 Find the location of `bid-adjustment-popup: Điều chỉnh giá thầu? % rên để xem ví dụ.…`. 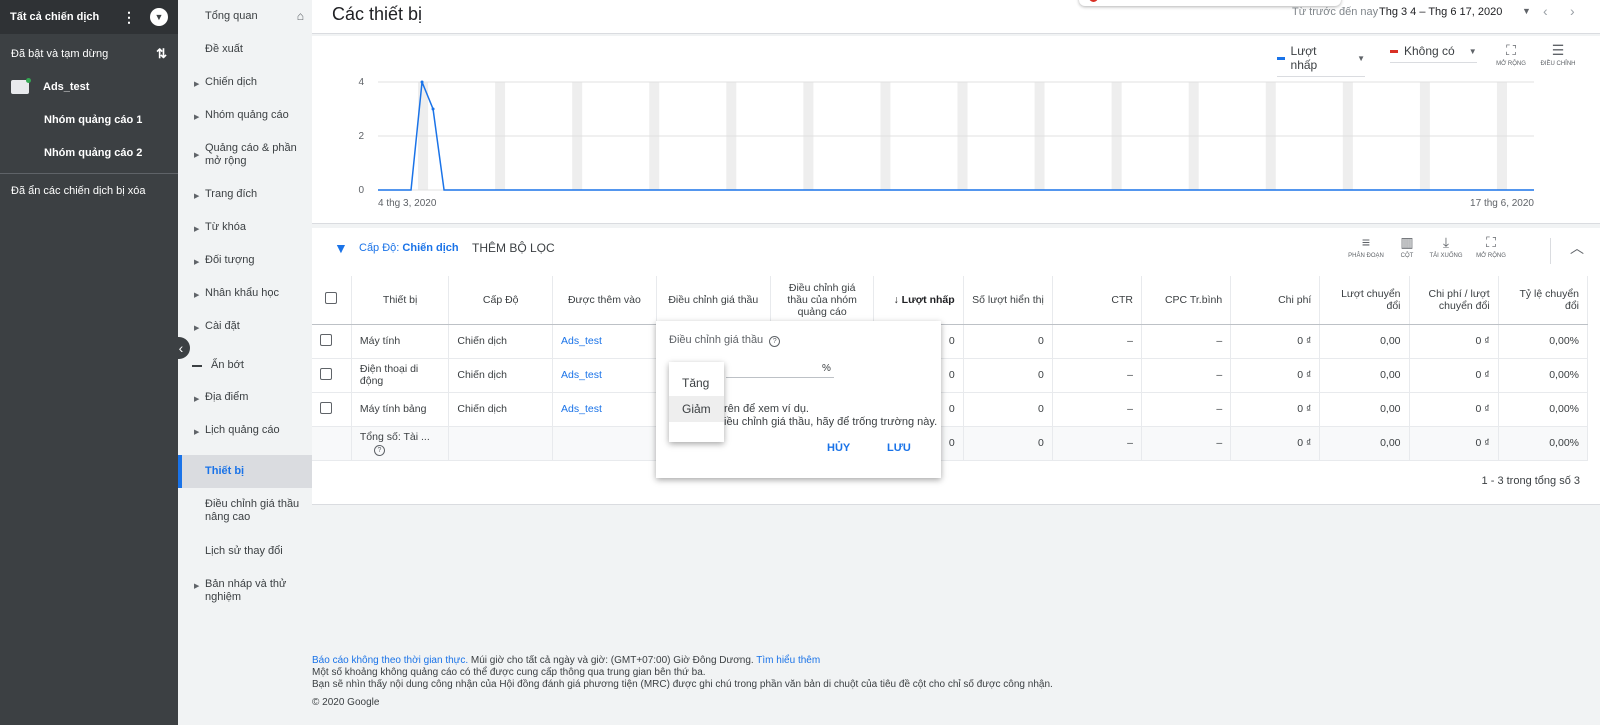

bid-adjustment-popup: Điều chỉnh giá thầu? % rên để xem ví dụ.… is located at coordinates (798, 399).